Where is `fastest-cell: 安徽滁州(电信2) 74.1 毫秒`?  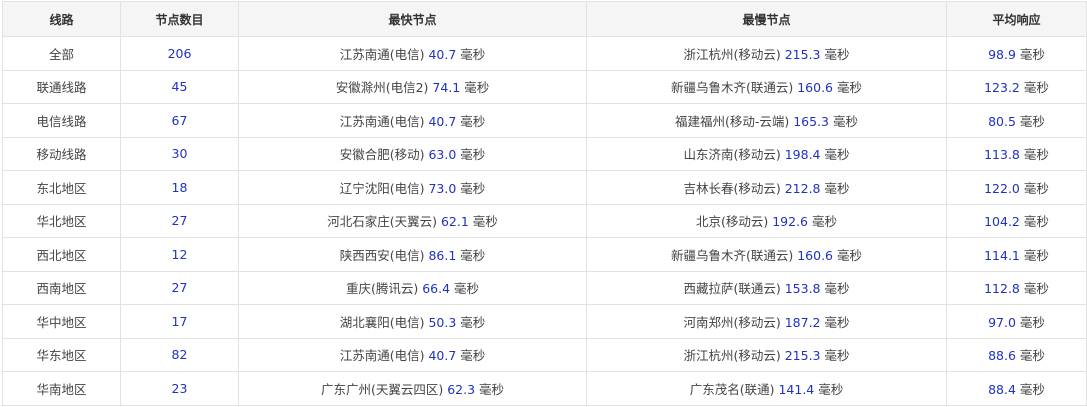
fastest-cell: 安徽滁州(电信2) 74.1 毫秒 is located at coordinates (412, 86).